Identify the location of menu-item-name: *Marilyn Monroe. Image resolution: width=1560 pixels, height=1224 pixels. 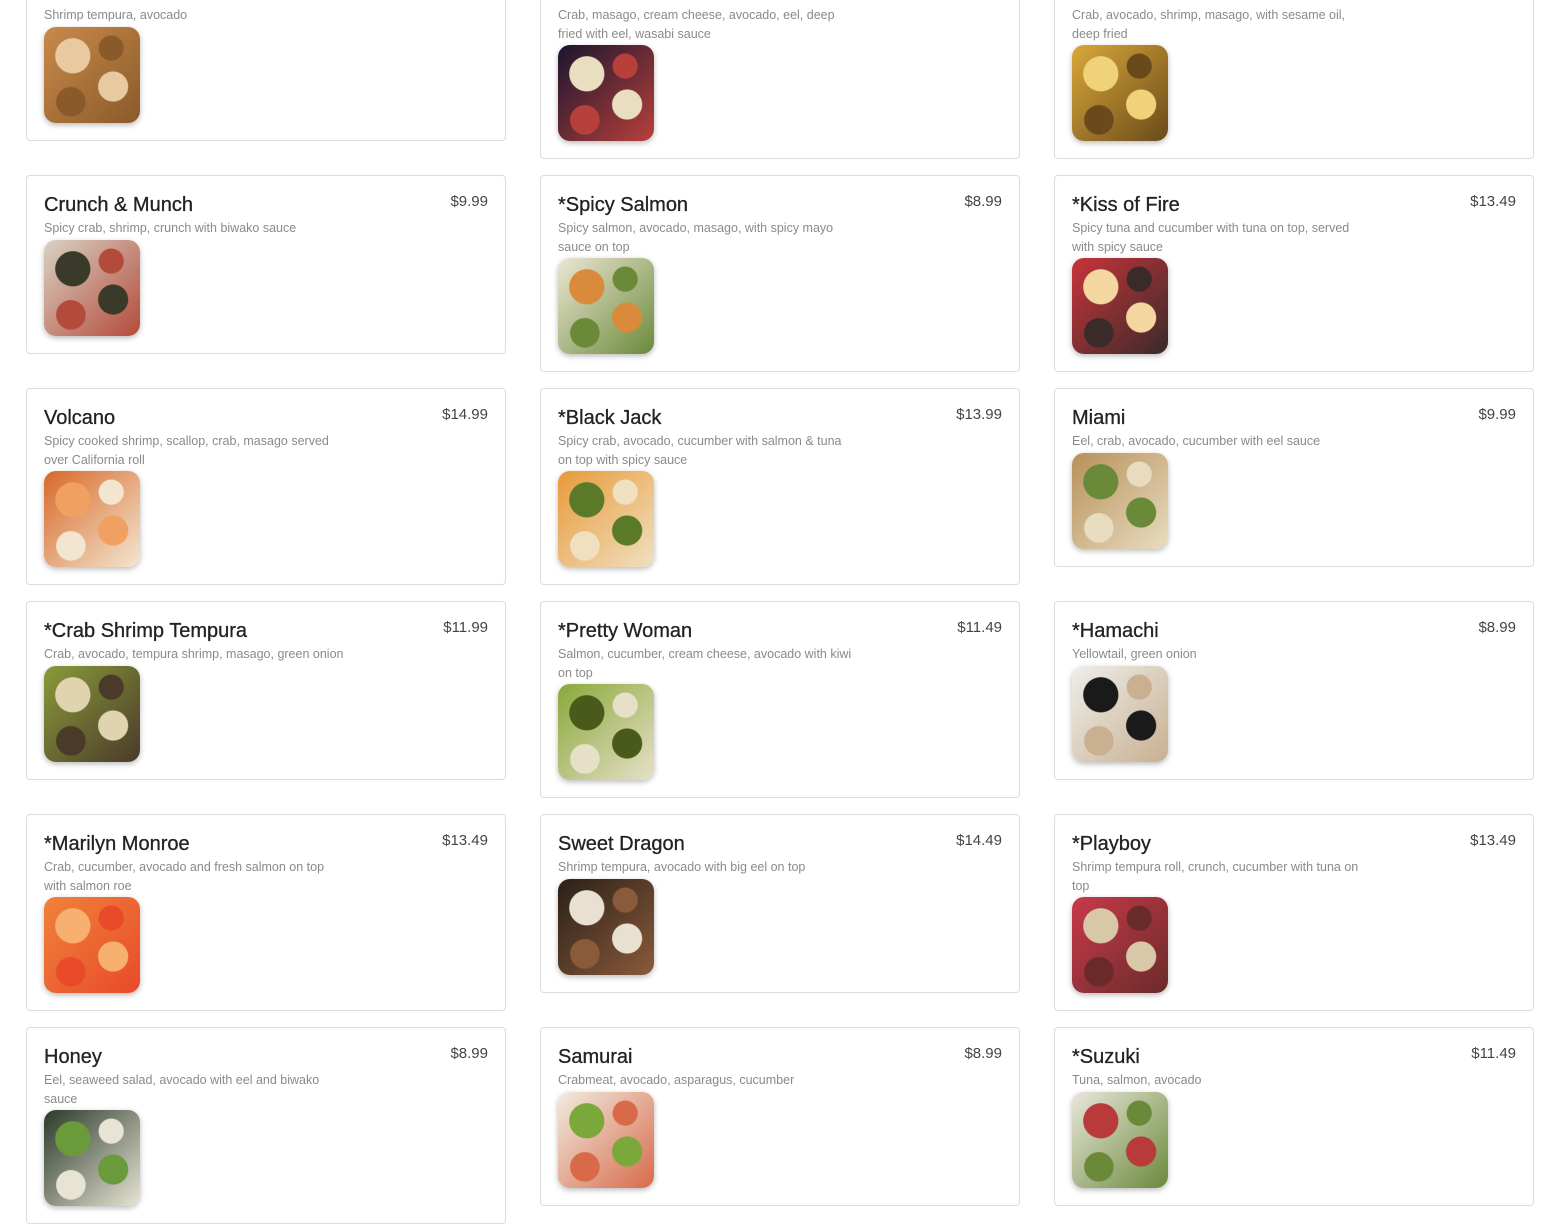
(117, 844).